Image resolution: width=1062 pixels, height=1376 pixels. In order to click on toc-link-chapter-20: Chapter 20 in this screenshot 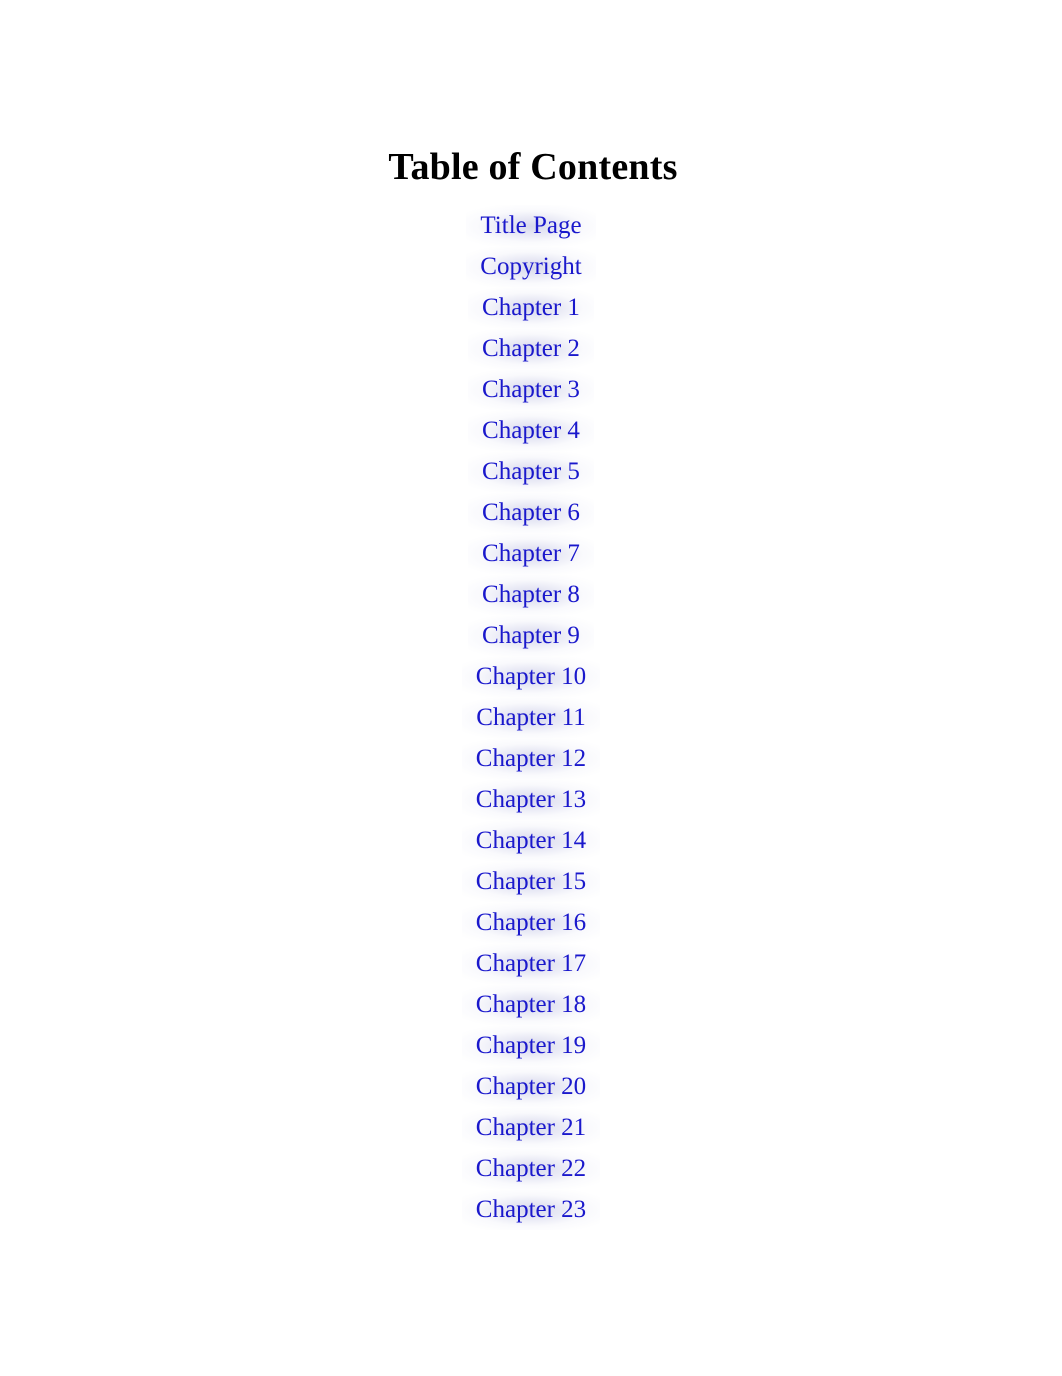, I will do `click(531, 1086)`.